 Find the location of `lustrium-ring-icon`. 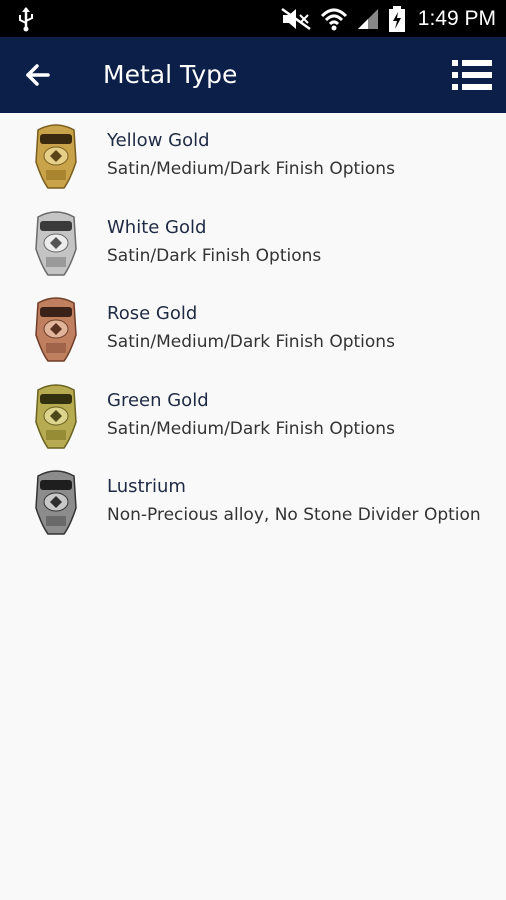

lustrium-ring-icon is located at coordinates (56, 502).